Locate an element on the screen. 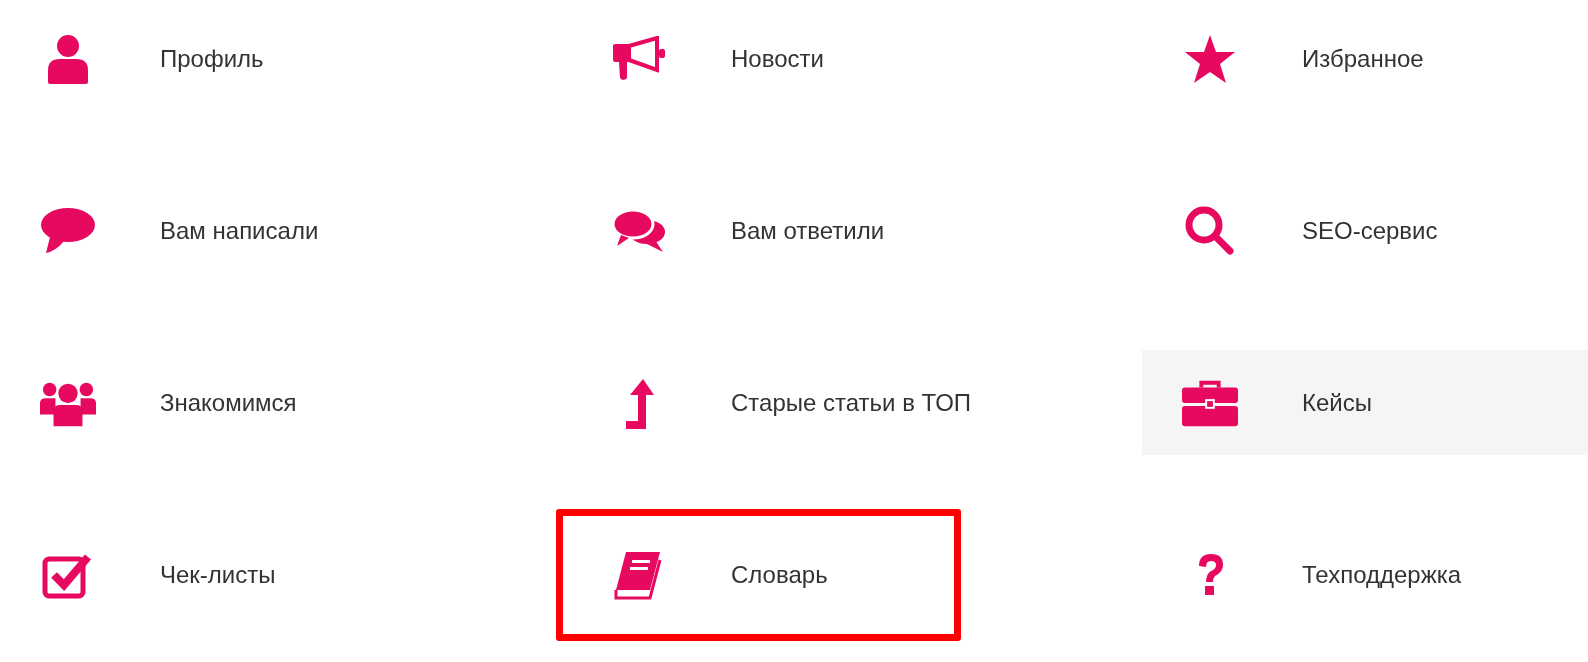 Image resolution: width=1588 pixels, height=662 pixels. speech-bubble-icon is located at coordinates (68, 230).